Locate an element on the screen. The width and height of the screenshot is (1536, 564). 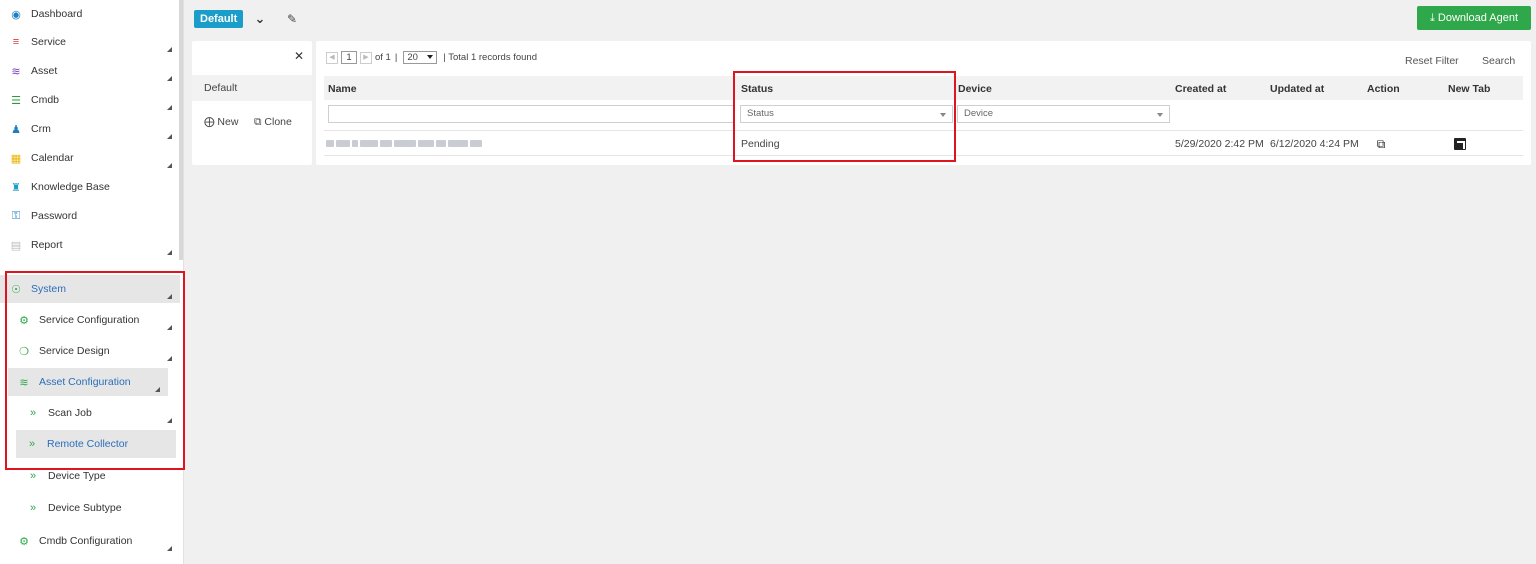
column-header-updated-at: Updated at is located at coordinates (1297, 88).